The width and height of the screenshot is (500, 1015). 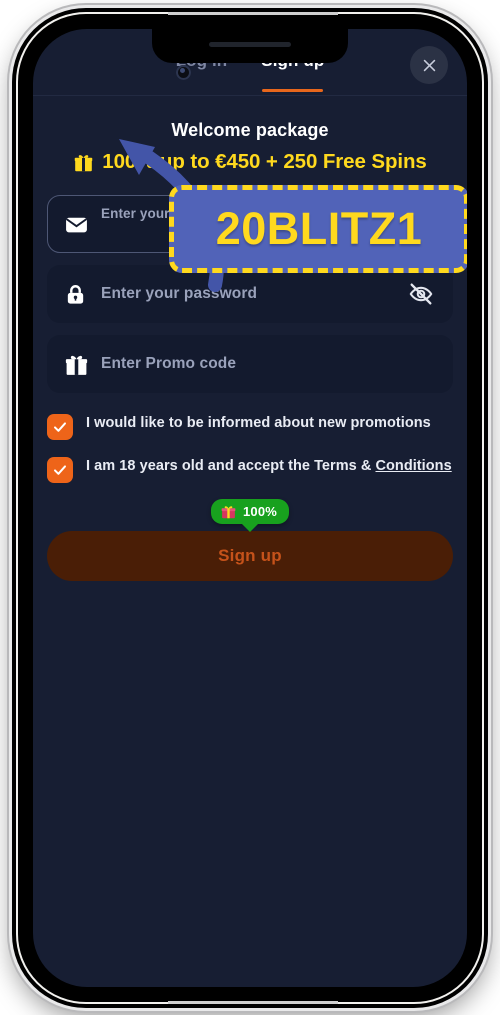 I want to click on close-button, so click(x=429, y=65).